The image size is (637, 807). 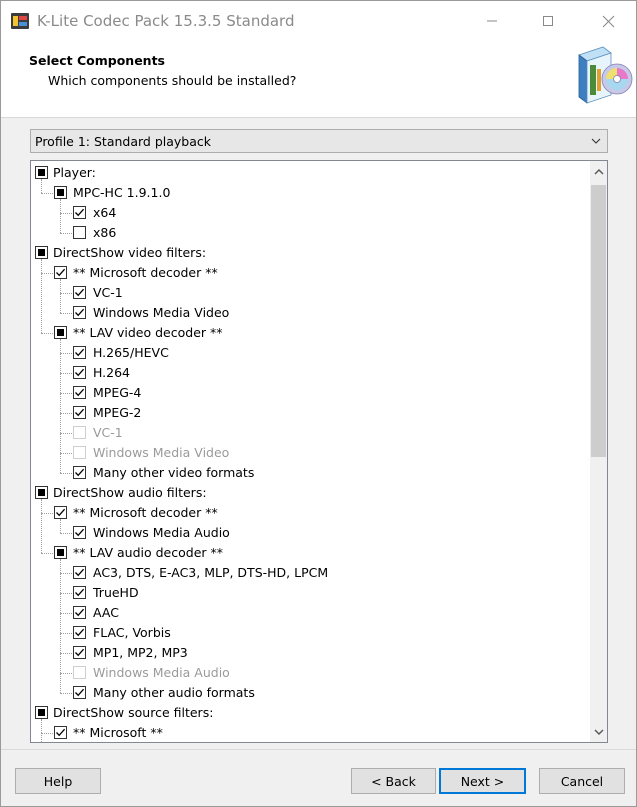 What do you see at coordinates (58, 781) in the screenshot?
I see `help-button: Help` at bounding box center [58, 781].